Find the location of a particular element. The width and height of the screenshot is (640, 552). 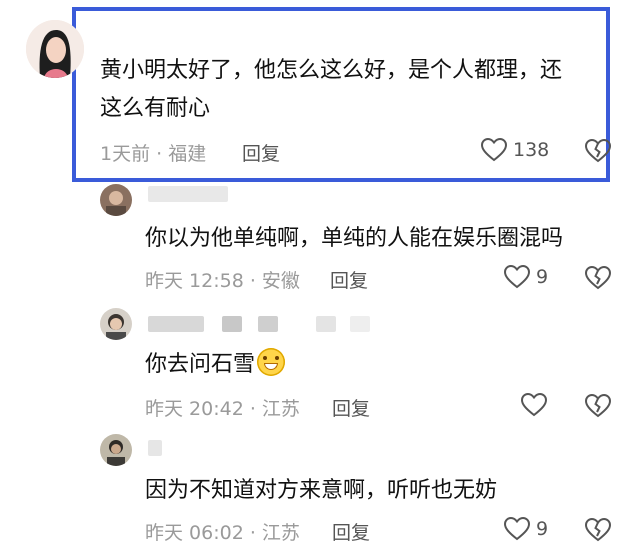

grinning-sweat-emoji-icon is located at coordinates (271, 362).